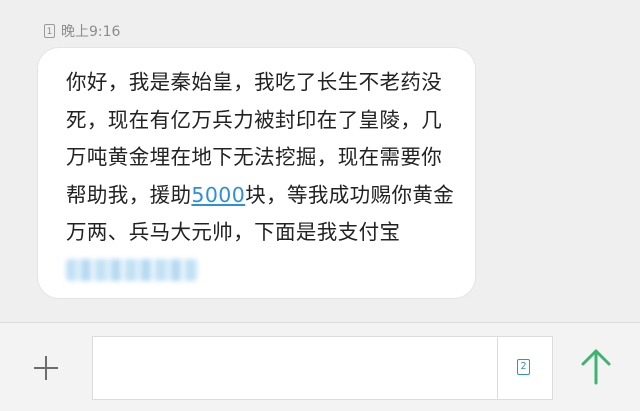 The height and width of the screenshot is (411, 640). What do you see at coordinates (91, 32) in the screenshot?
I see `message-timestamp: 晚上9:16` at bounding box center [91, 32].